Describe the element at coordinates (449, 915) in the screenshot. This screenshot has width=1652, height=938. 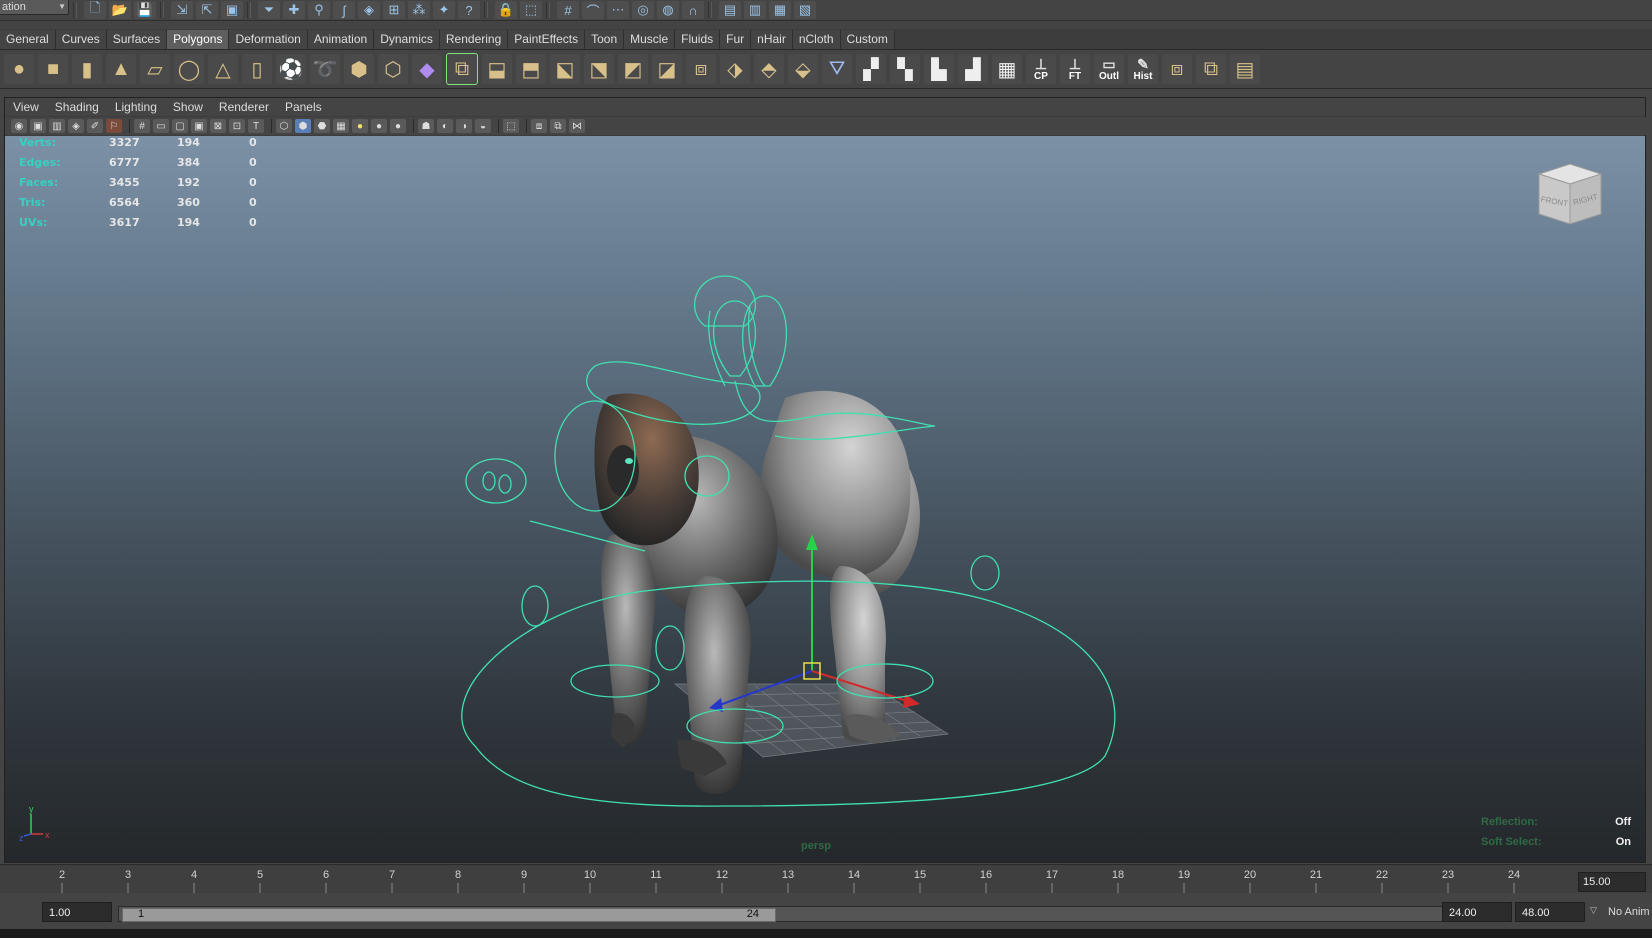
I see `range-handle: 1 24` at that location.